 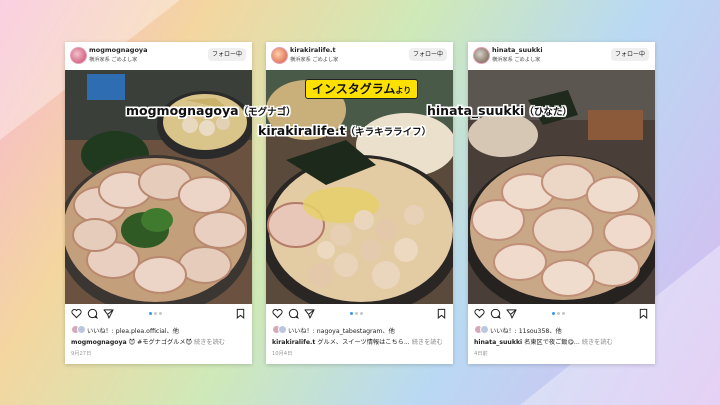 What do you see at coordinates (388, 132) in the screenshot?
I see `account-reading: （キラキラライフ）` at bounding box center [388, 132].